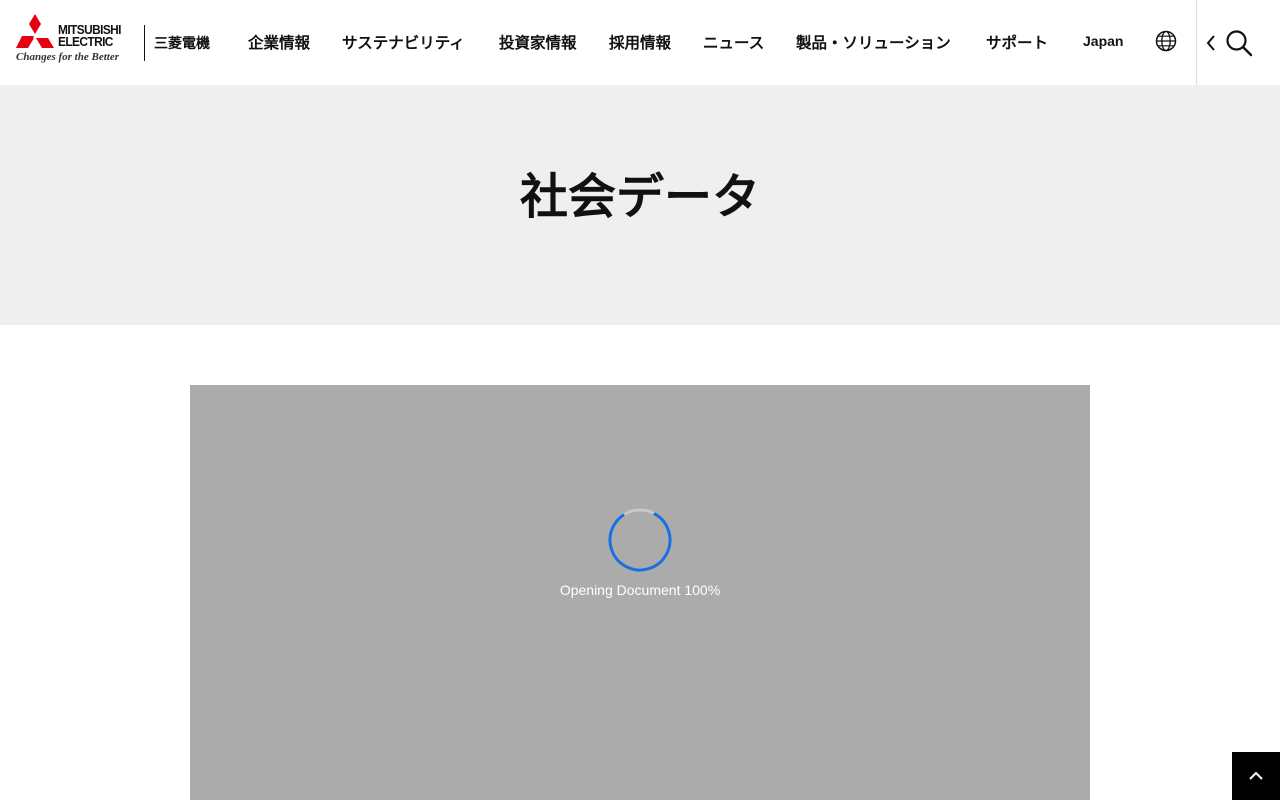 The height and width of the screenshot is (800, 1280). I want to click on brand-name: MITSUBISHI ELECTRIC, so click(89, 36).